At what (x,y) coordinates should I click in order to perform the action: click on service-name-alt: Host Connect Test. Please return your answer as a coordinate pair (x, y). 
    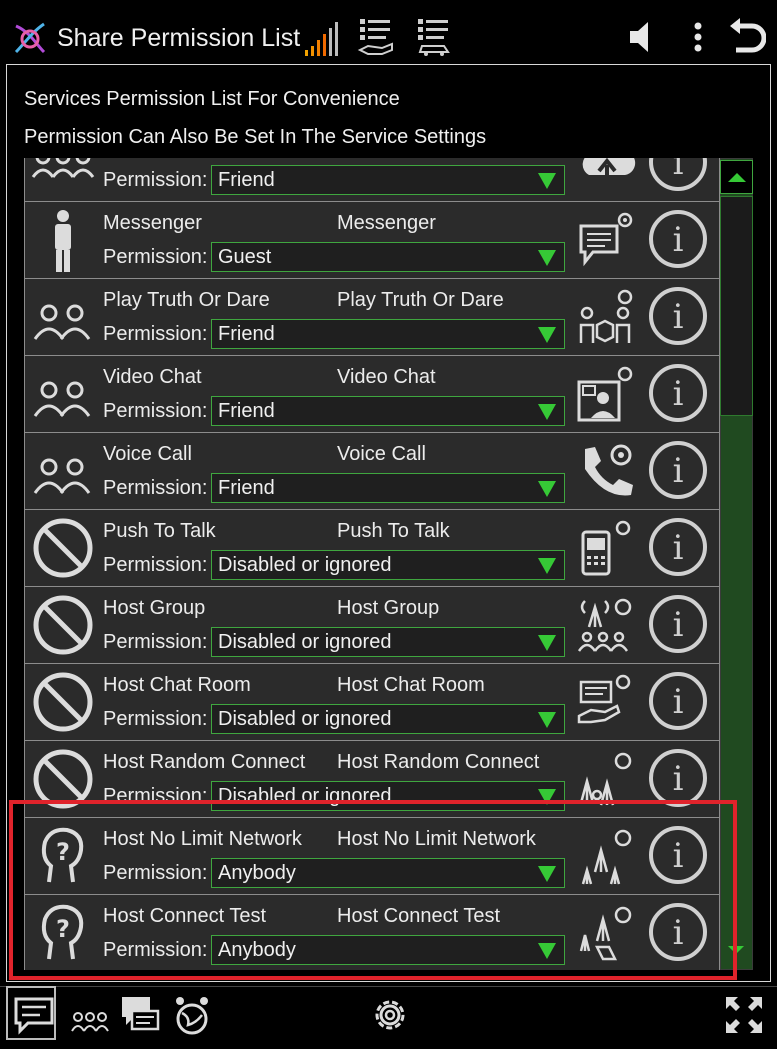
    Looking at the image, I should click on (419, 916).